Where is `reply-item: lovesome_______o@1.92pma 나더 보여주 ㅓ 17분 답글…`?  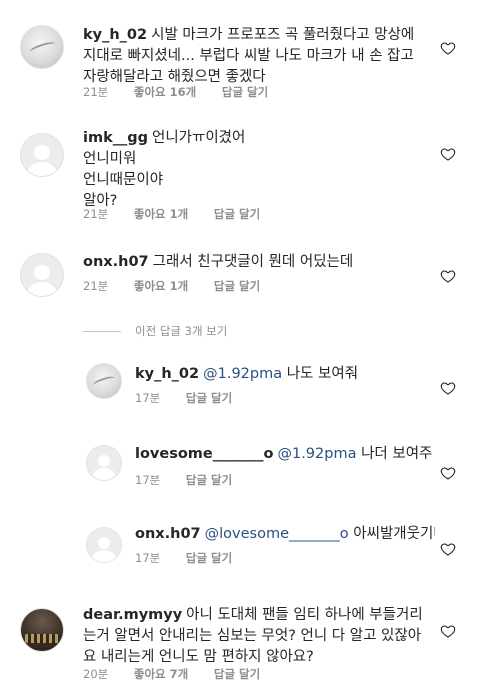 reply-item: lovesome_______o@1.92pma 나더 보여주 ㅓ 17분 답글… is located at coordinates (240, 470).